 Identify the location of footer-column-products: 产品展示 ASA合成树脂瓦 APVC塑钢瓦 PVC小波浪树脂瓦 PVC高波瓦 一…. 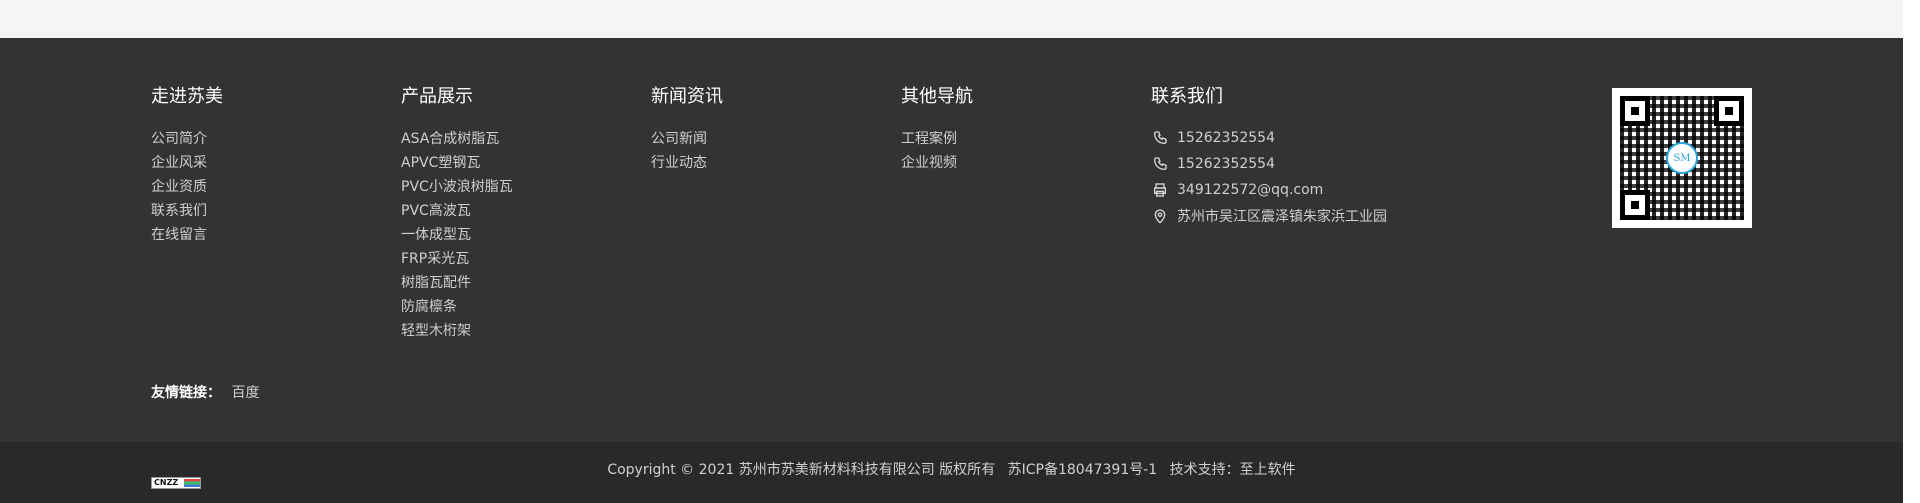
(457, 215).